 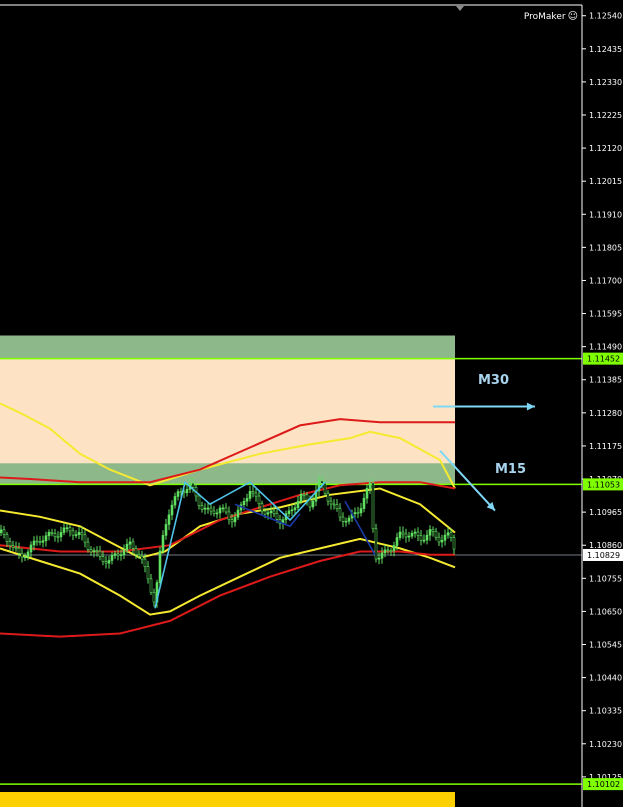 I want to click on tick-label: 1.10860, so click(x=605, y=545).